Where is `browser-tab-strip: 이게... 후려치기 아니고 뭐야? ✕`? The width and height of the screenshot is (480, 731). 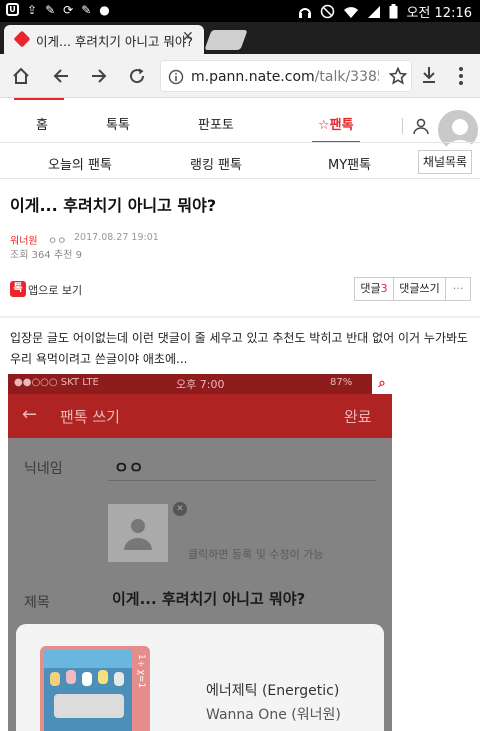 browser-tab-strip: 이게... 후려치기 아니고 뭐야? ✕ is located at coordinates (240, 38).